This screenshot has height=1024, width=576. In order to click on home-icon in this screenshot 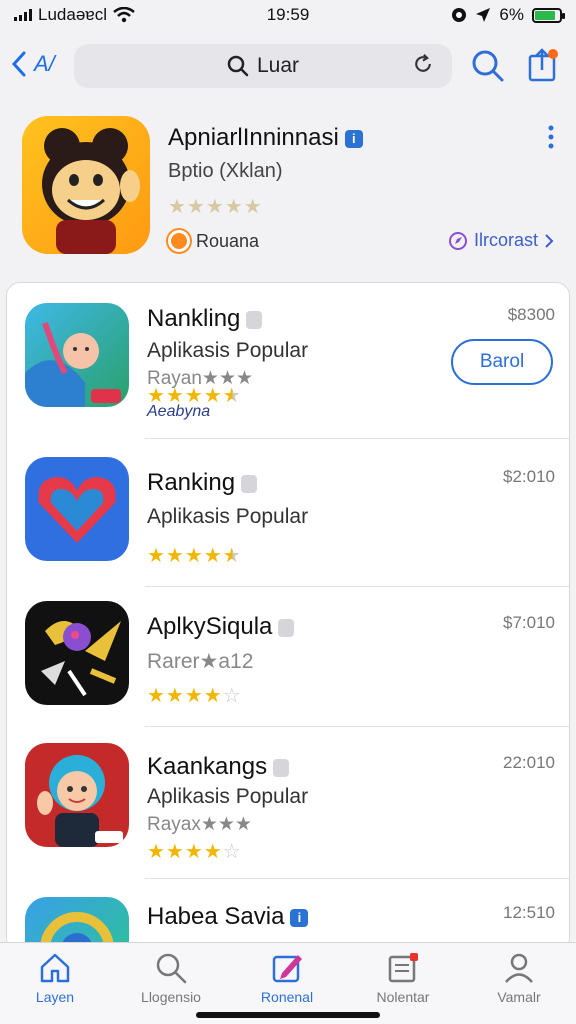, I will do `click(55, 968)`.